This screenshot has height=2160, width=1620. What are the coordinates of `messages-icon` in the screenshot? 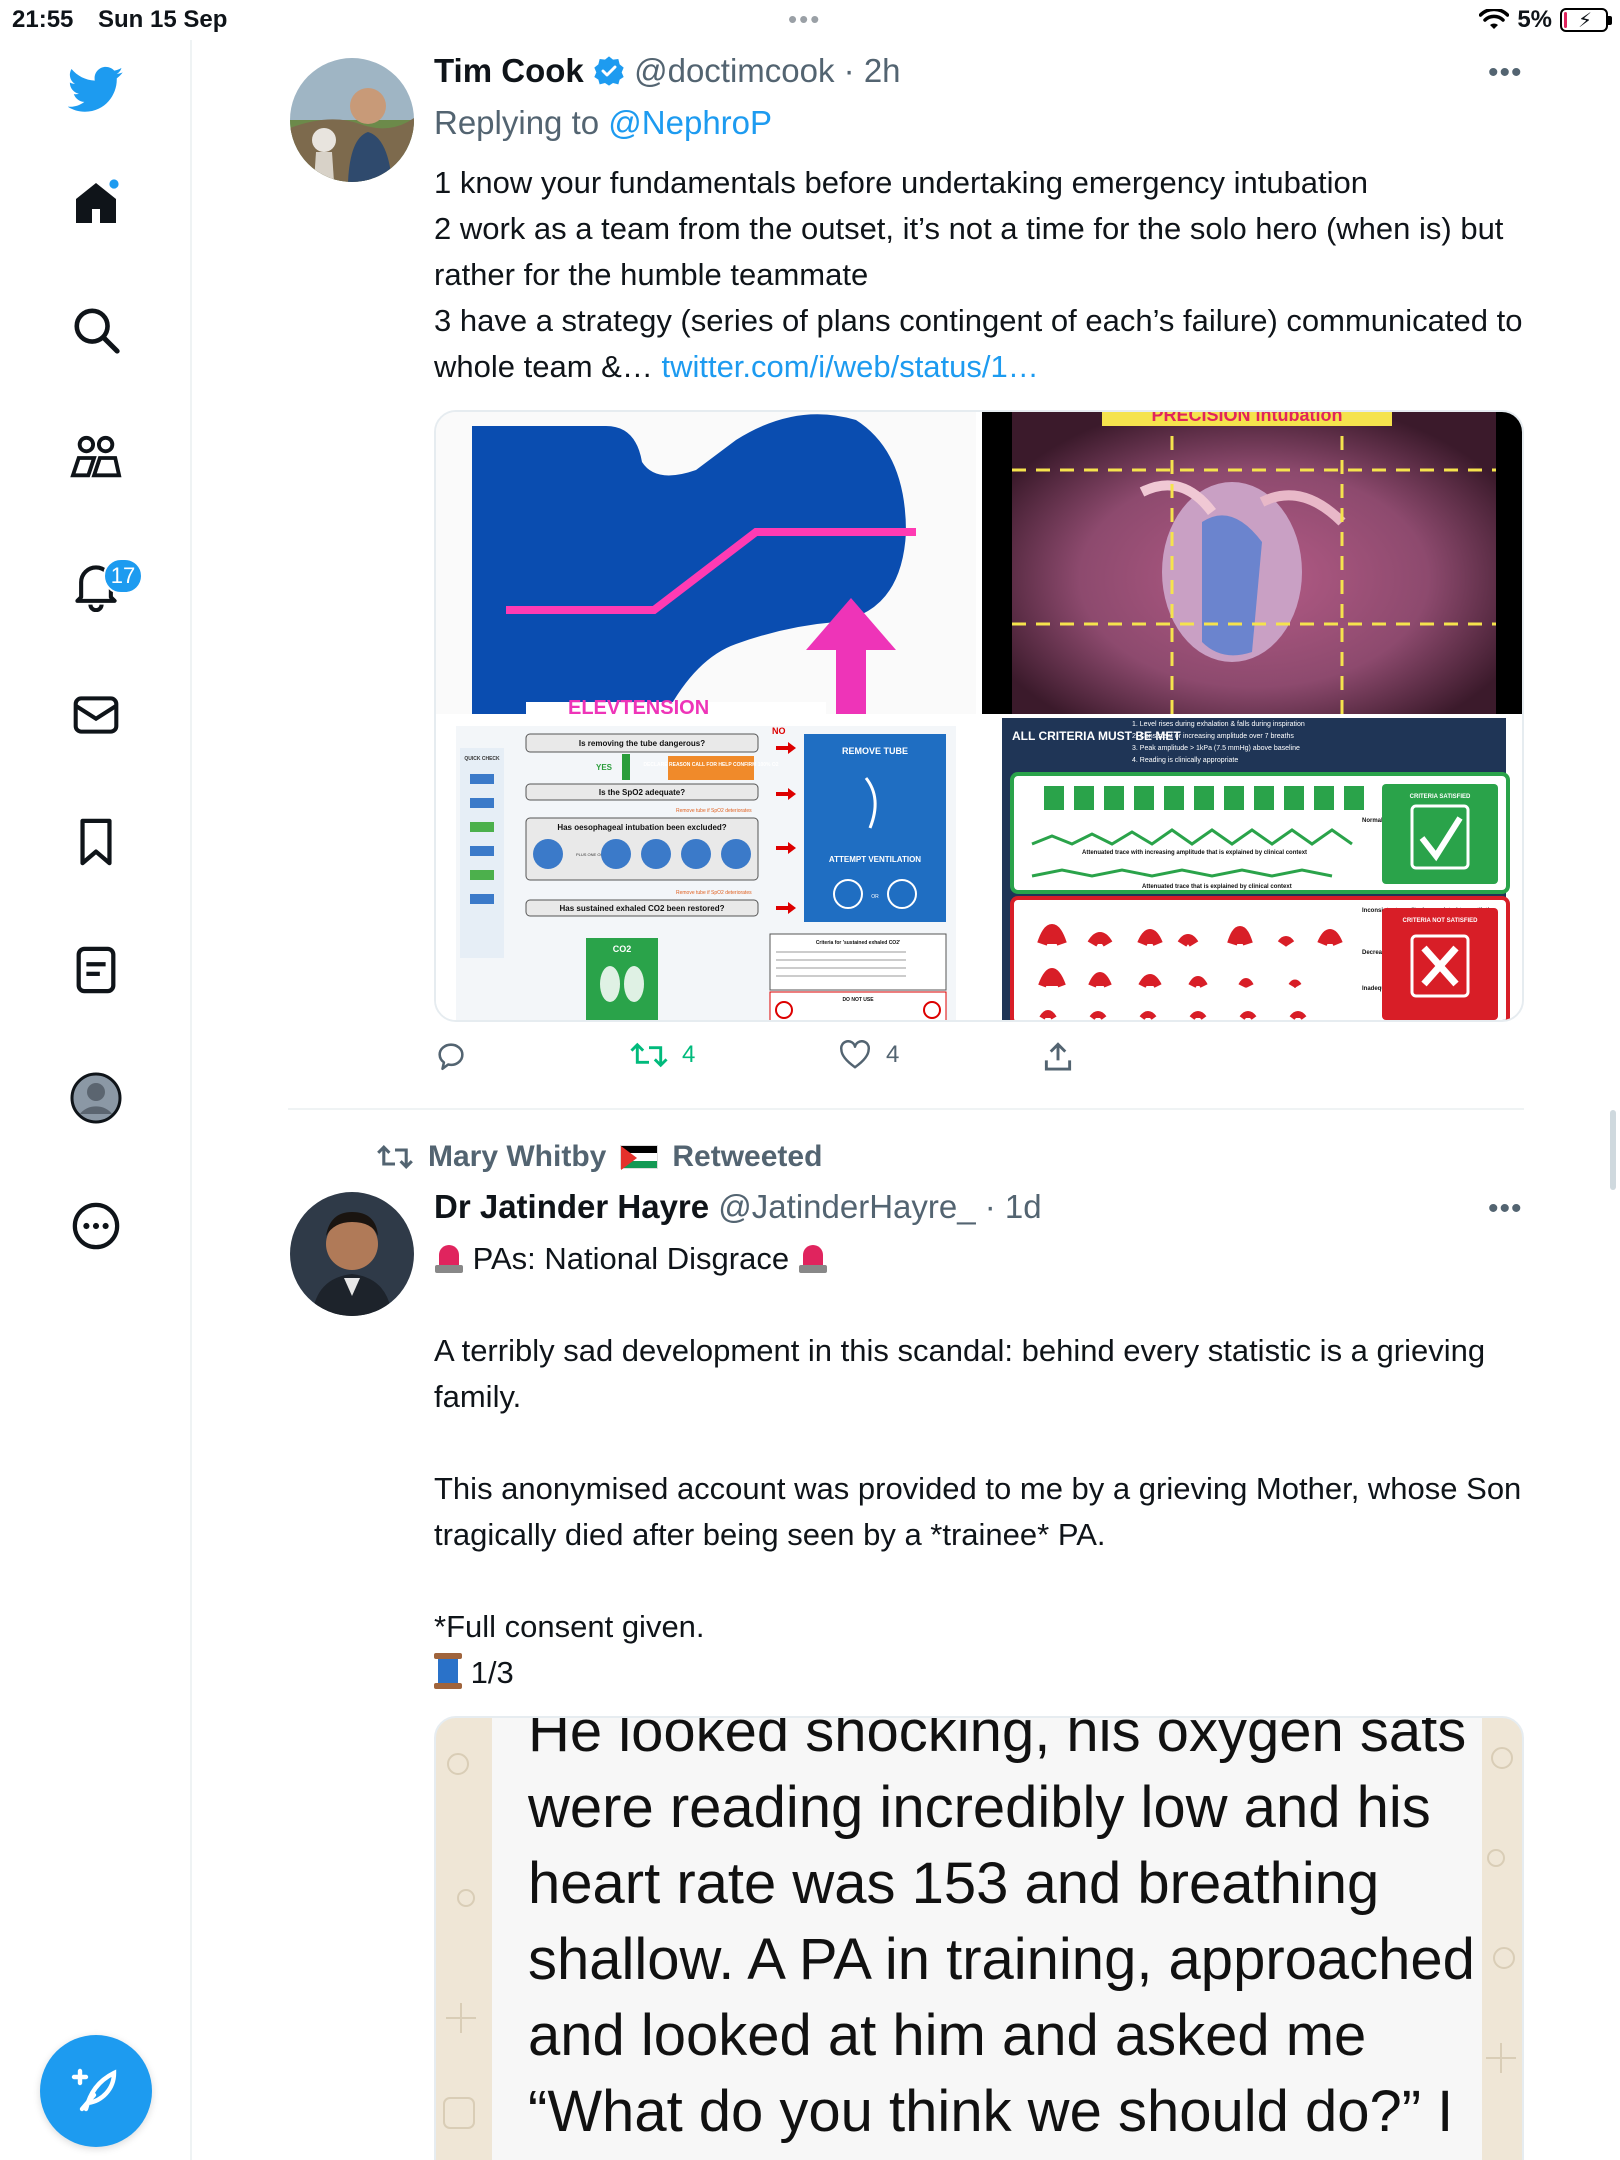 It's located at (96, 715).